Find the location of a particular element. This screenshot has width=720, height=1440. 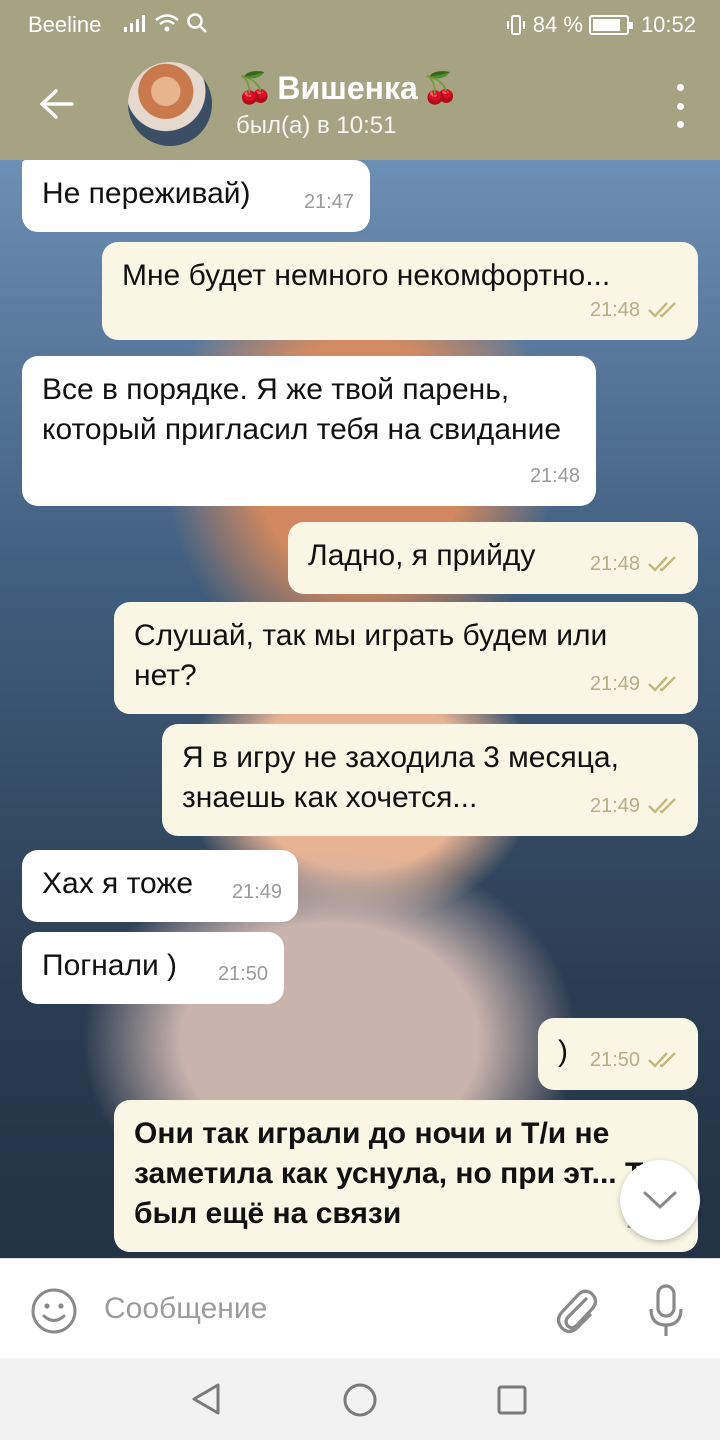

message-bubble: Хах я тоже 21:49 is located at coordinates (160, 886).